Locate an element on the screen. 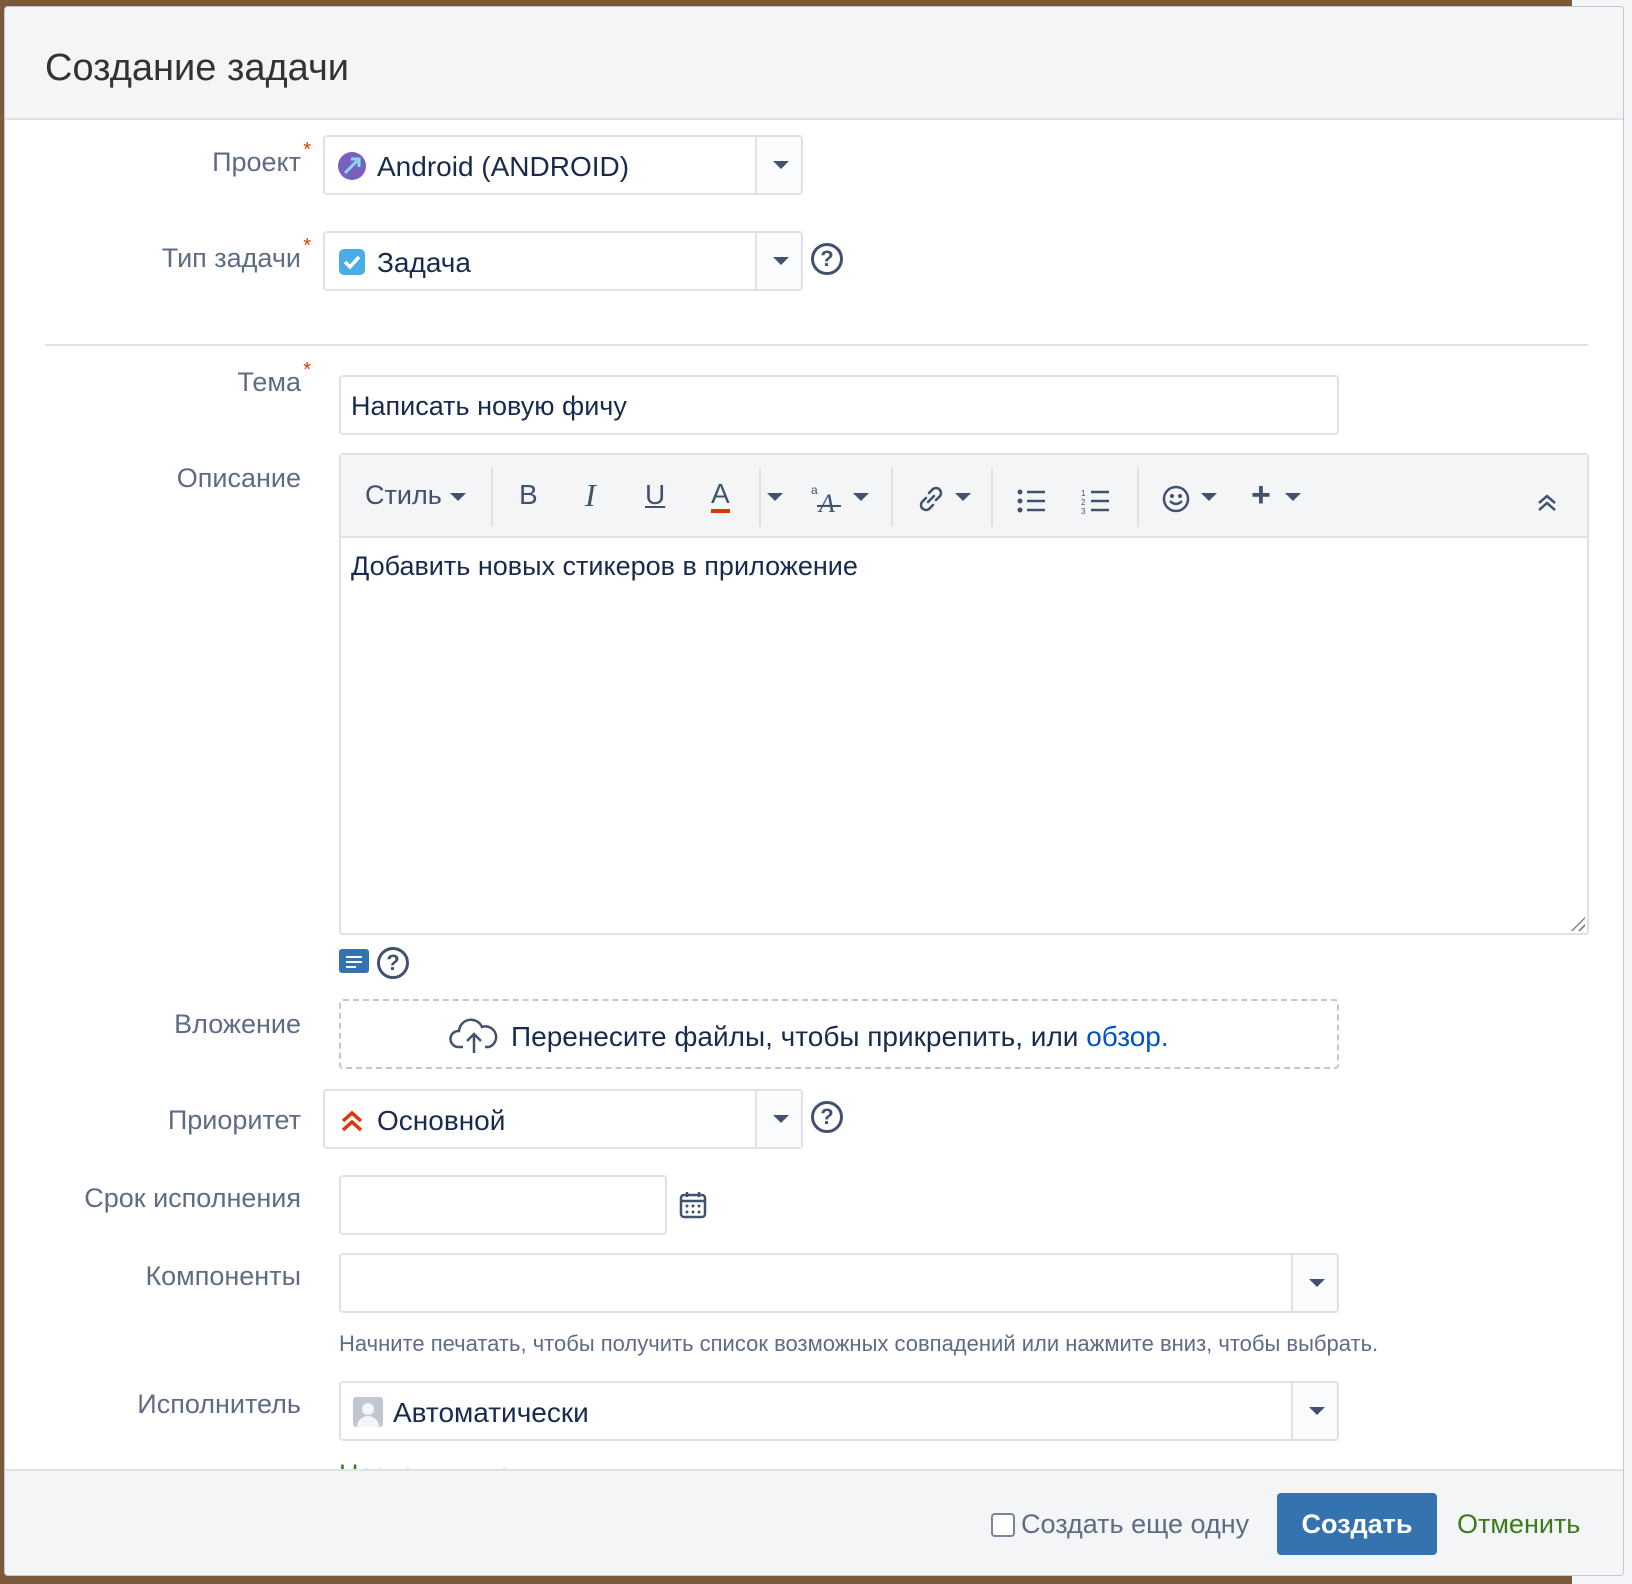  issue-type-select: Задача is located at coordinates (563, 261).